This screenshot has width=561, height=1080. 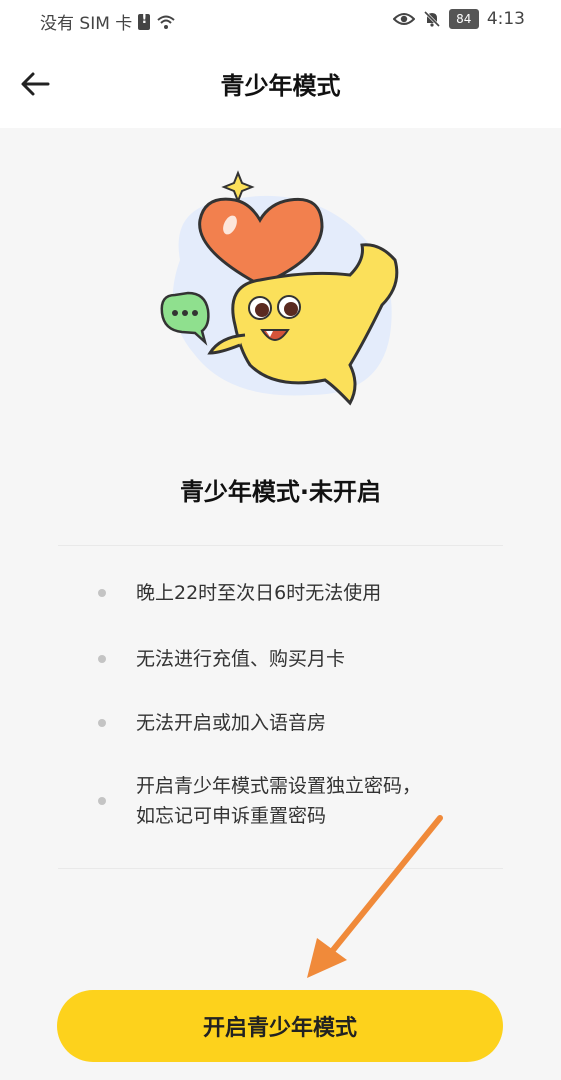 What do you see at coordinates (375, 896) in the screenshot?
I see `annotation-arrow-icon` at bounding box center [375, 896].